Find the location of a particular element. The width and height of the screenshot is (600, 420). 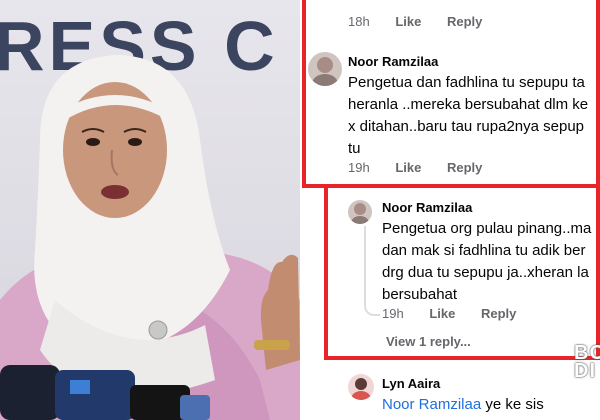

comment-meta: 18h Like Reply is located at coordinates (426, 21).